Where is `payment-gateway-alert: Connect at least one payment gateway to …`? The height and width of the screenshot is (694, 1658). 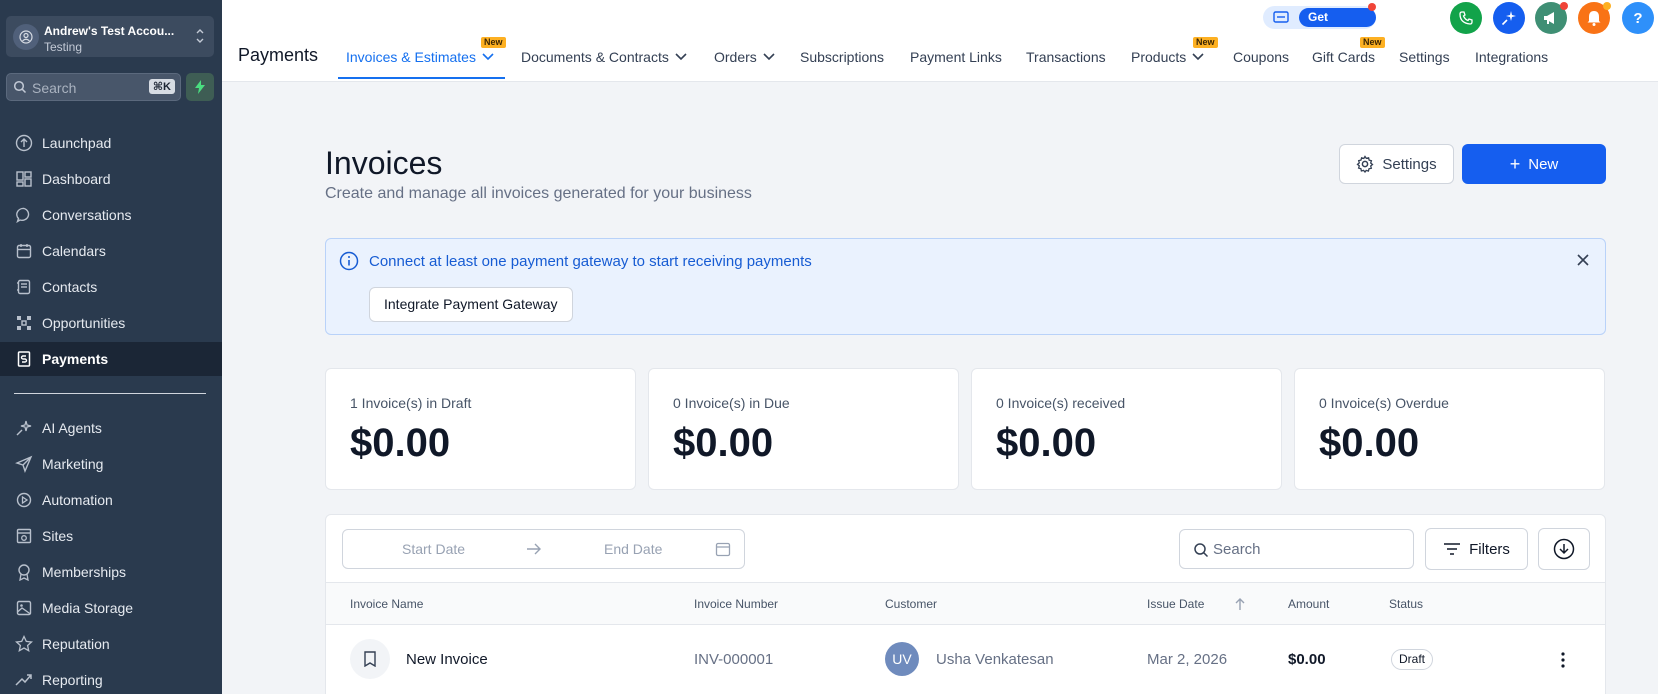
payment-gateway-alert: Connect at least one payment gateway to … is located at coordinates (965, 286).